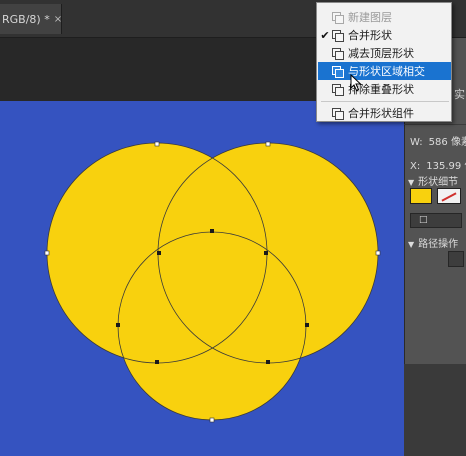 The width and height of the screenshot is (466, 456). Describe the element at coordinates (370, 17) in the screenshot. I see `menu-item-label: 新建图层` at that location.